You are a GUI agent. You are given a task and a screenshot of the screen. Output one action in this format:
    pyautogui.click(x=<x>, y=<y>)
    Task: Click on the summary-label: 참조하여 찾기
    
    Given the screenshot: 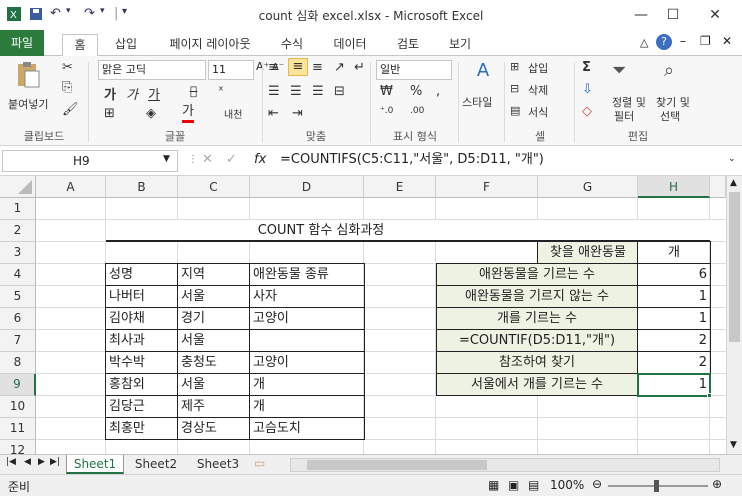 What is the action you would take?
    pyautogui.click(x=537, y=363)
    